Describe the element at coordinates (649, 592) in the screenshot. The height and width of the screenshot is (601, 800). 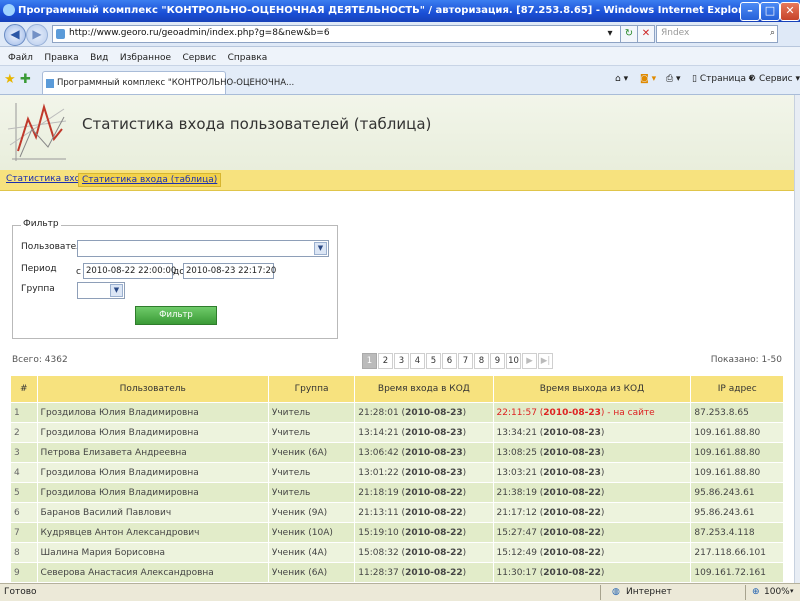
I see `zone-text: Интернет` at that location.